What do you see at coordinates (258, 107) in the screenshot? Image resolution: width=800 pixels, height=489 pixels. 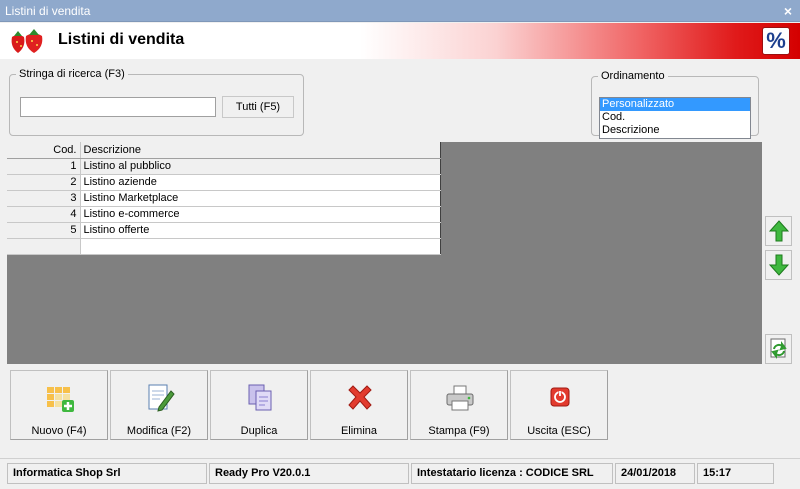 I see `show-all-button: Tutti (F5)` at bounding box center [258, 107].